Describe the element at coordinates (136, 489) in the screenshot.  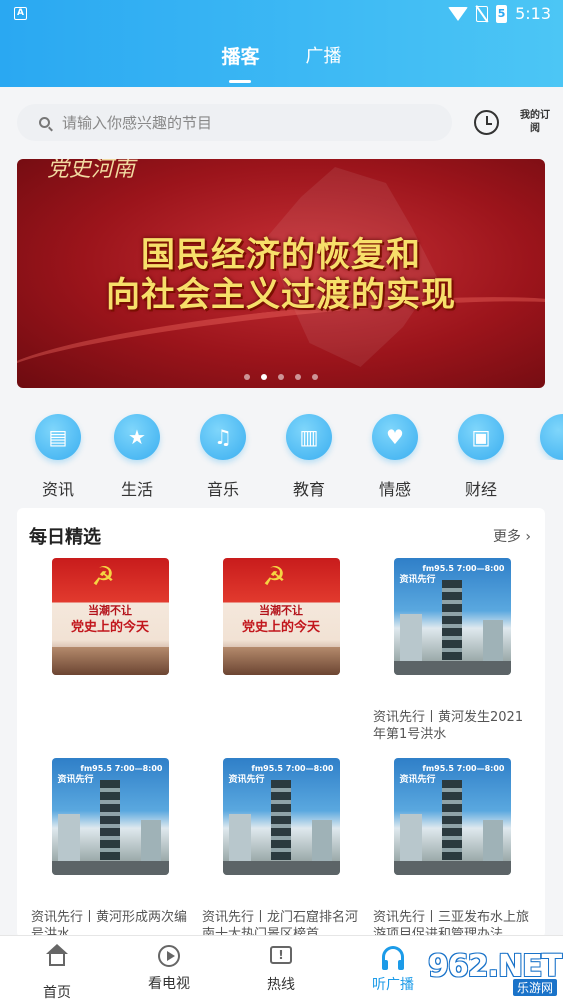
I see `category-label: 生活` at that location.